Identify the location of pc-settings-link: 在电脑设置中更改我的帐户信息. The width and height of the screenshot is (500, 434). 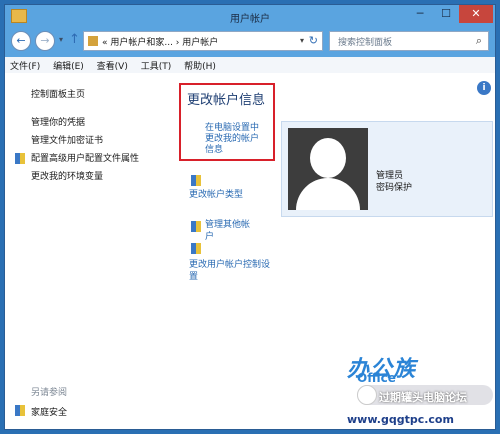
(236, 139).